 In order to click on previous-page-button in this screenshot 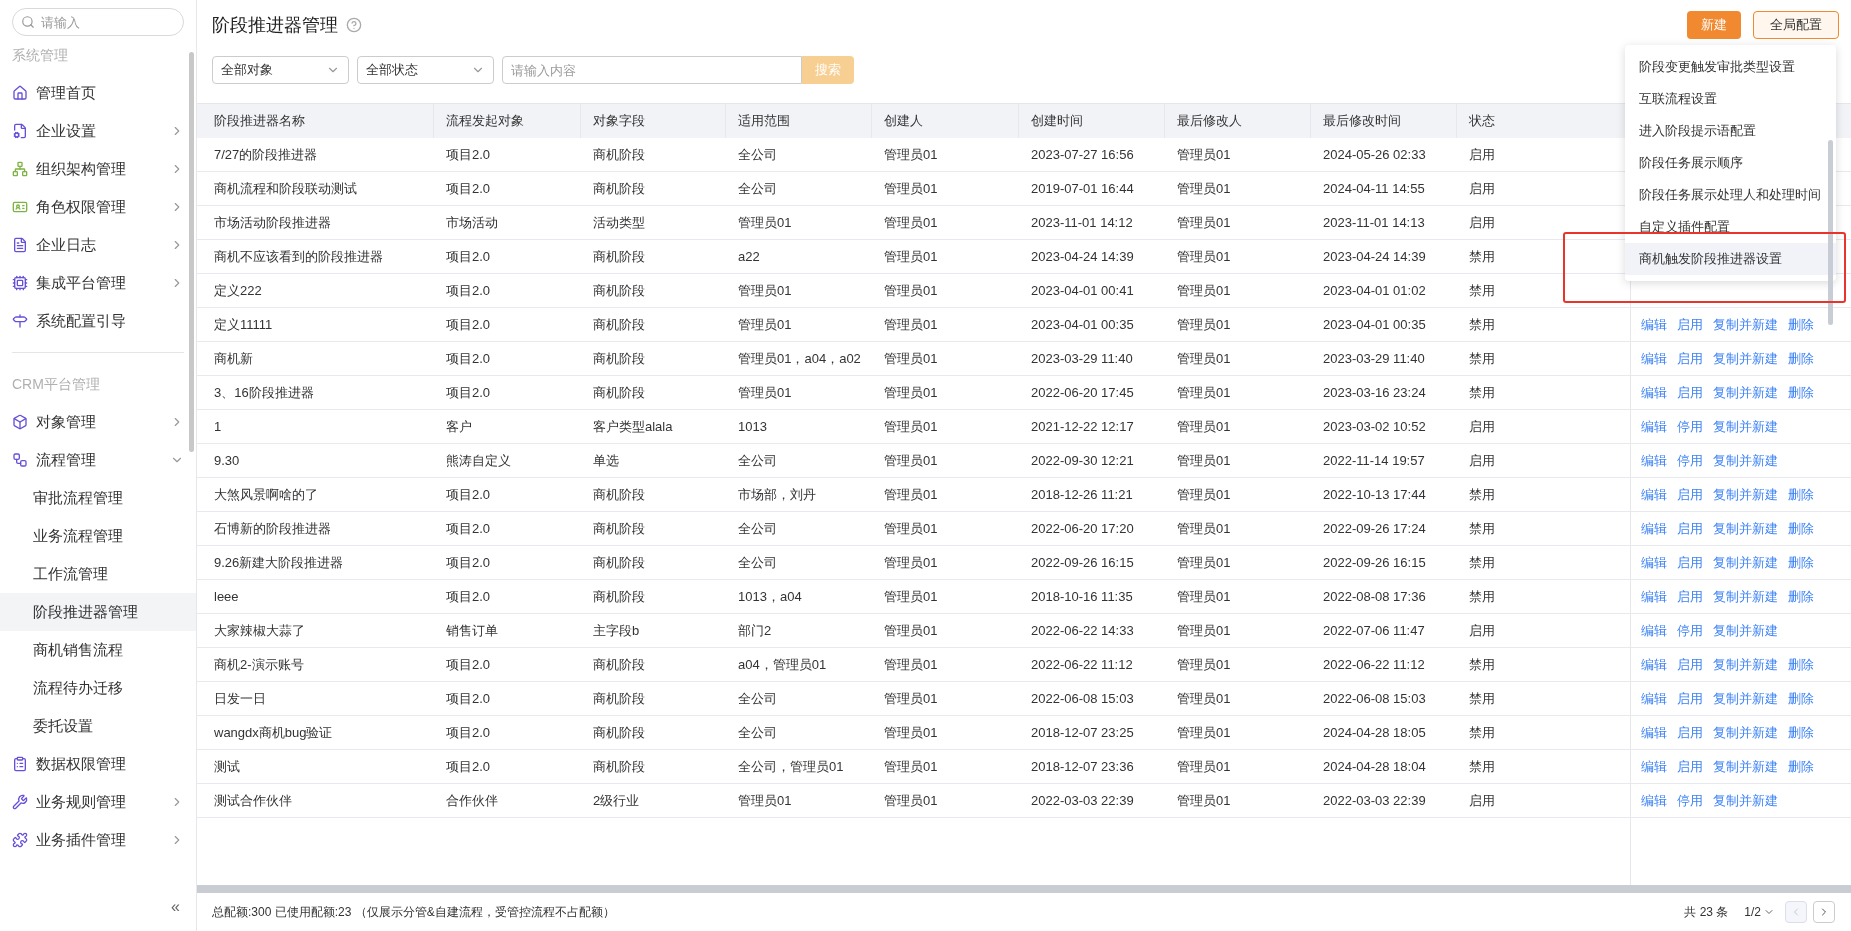, I will do `click(1796, 912)`.